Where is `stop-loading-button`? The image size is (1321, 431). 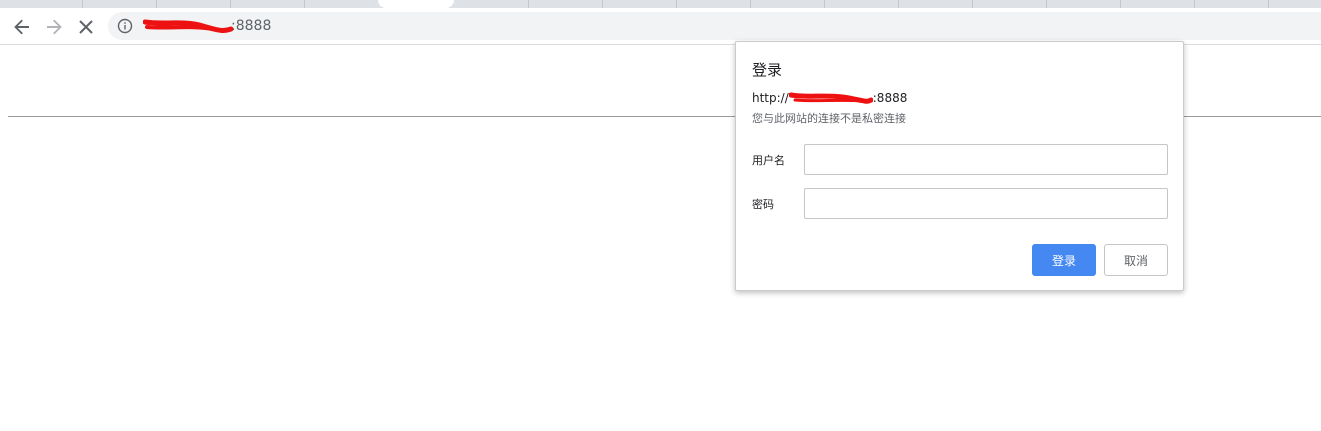 stop-loading-button is located at coordinates (86, 27).